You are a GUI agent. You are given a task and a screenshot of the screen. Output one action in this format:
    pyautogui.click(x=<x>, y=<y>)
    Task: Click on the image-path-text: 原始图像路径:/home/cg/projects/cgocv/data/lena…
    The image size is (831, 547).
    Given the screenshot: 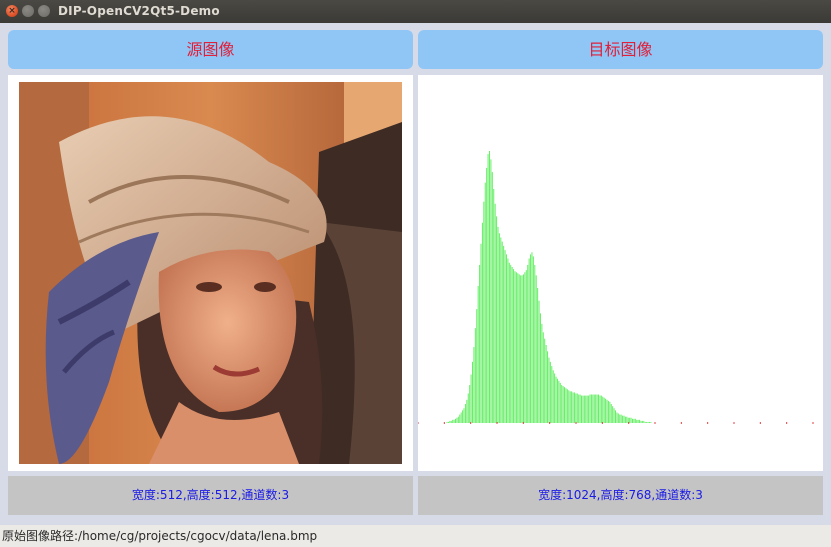 What is the action you would take?
    pyautogui.click(x=160, y=536)
    